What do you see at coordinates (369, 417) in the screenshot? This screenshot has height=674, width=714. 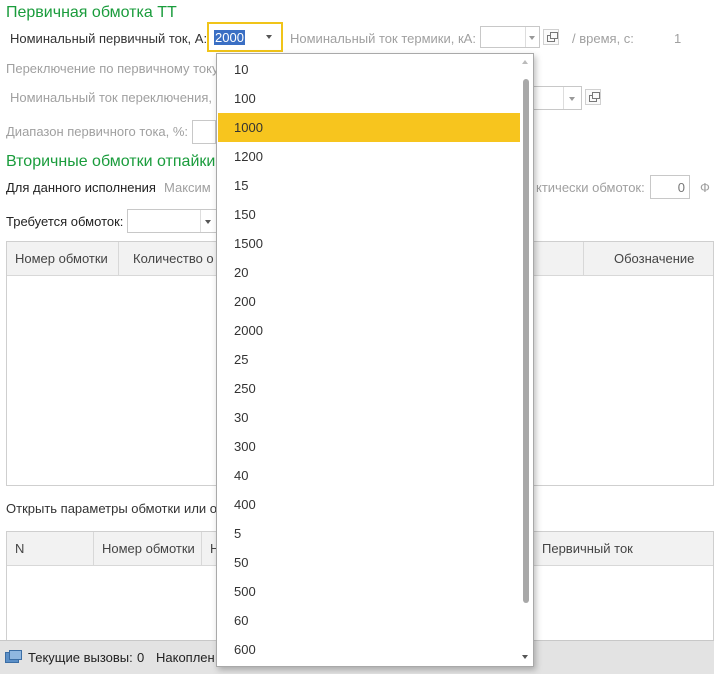 I see `dropdown-option: 30` at bounding box center [369, 417].